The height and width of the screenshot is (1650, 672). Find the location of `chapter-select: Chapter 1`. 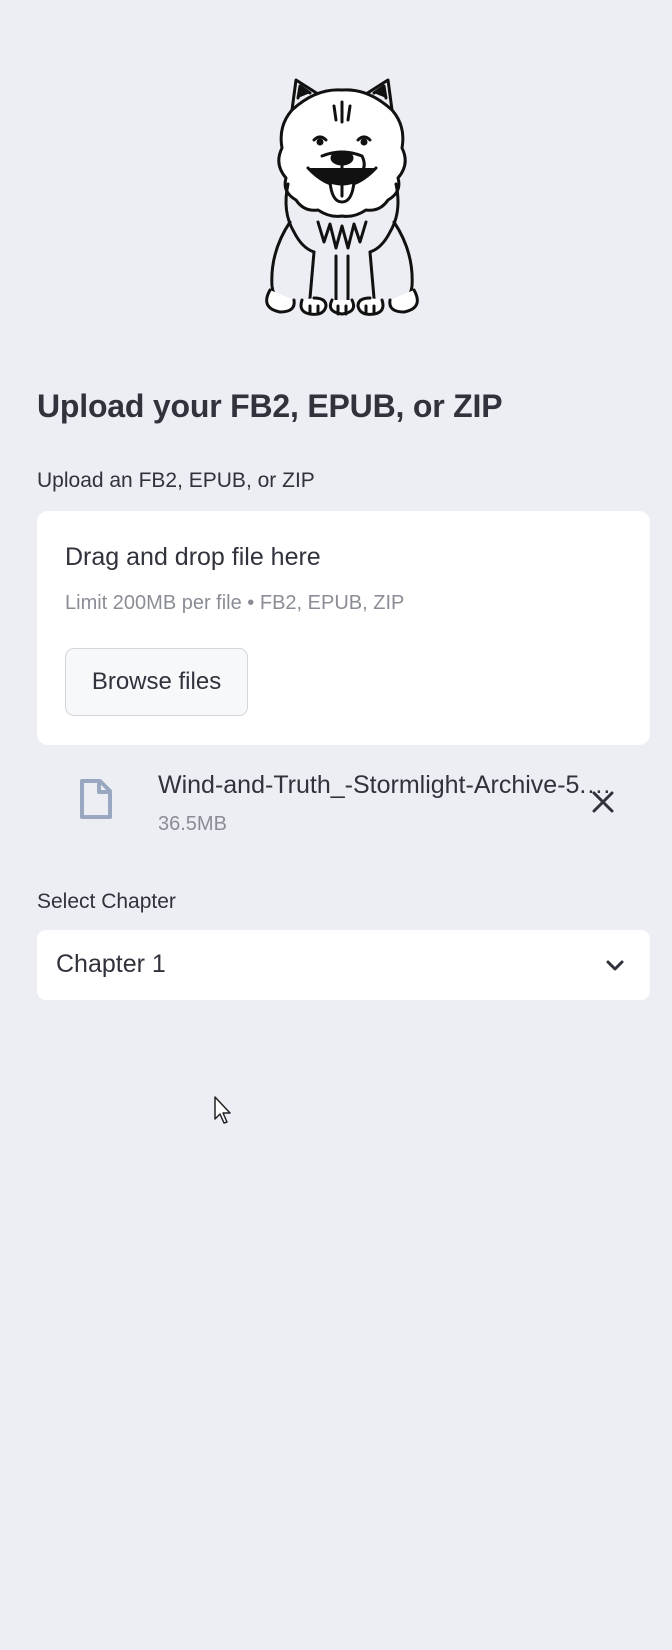

chapter-select: Chapter 1 is located at coordinates (343, 965).